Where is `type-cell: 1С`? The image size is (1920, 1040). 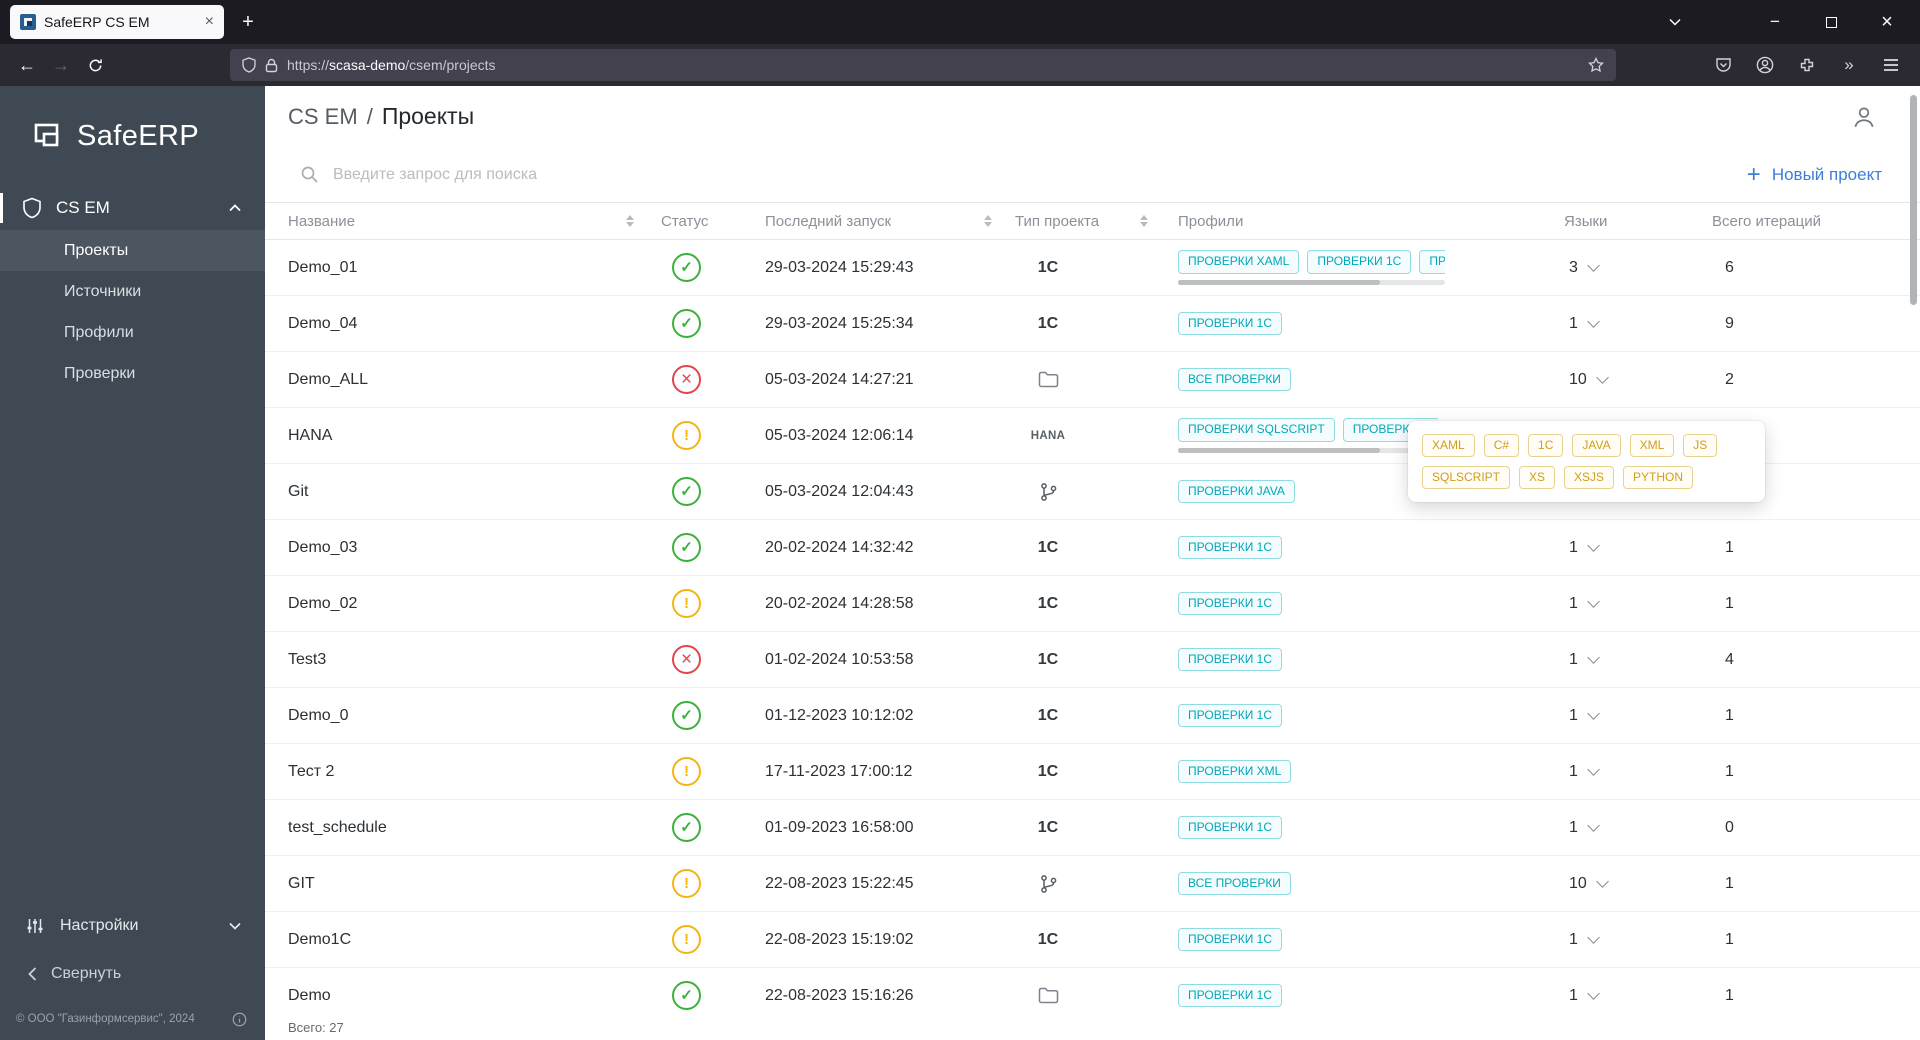 type-cell: 1С is located at coordinates (1082, 828).